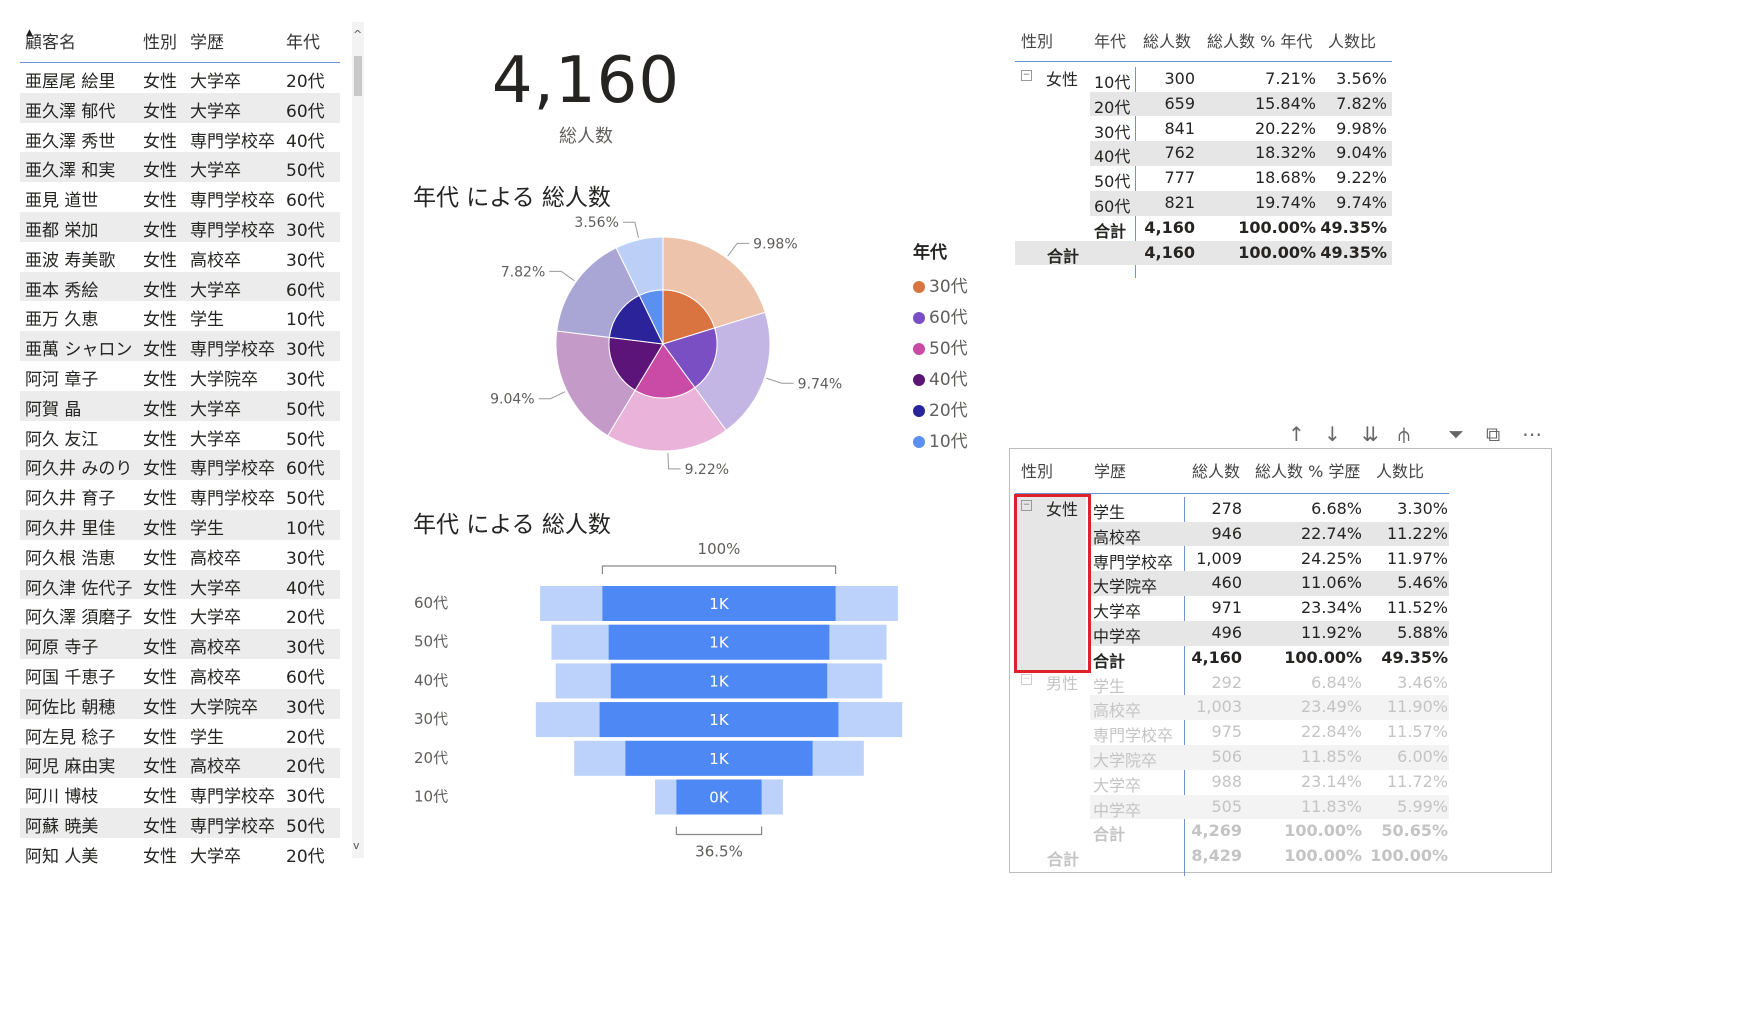 This screenshot has height=1019, width=1758. What do you see at coordinates (180, 226) in the screenshot?
I see `table-row: 亜都 栄加 女性 専門学校卒 30代` at bounding box center [180, 226].